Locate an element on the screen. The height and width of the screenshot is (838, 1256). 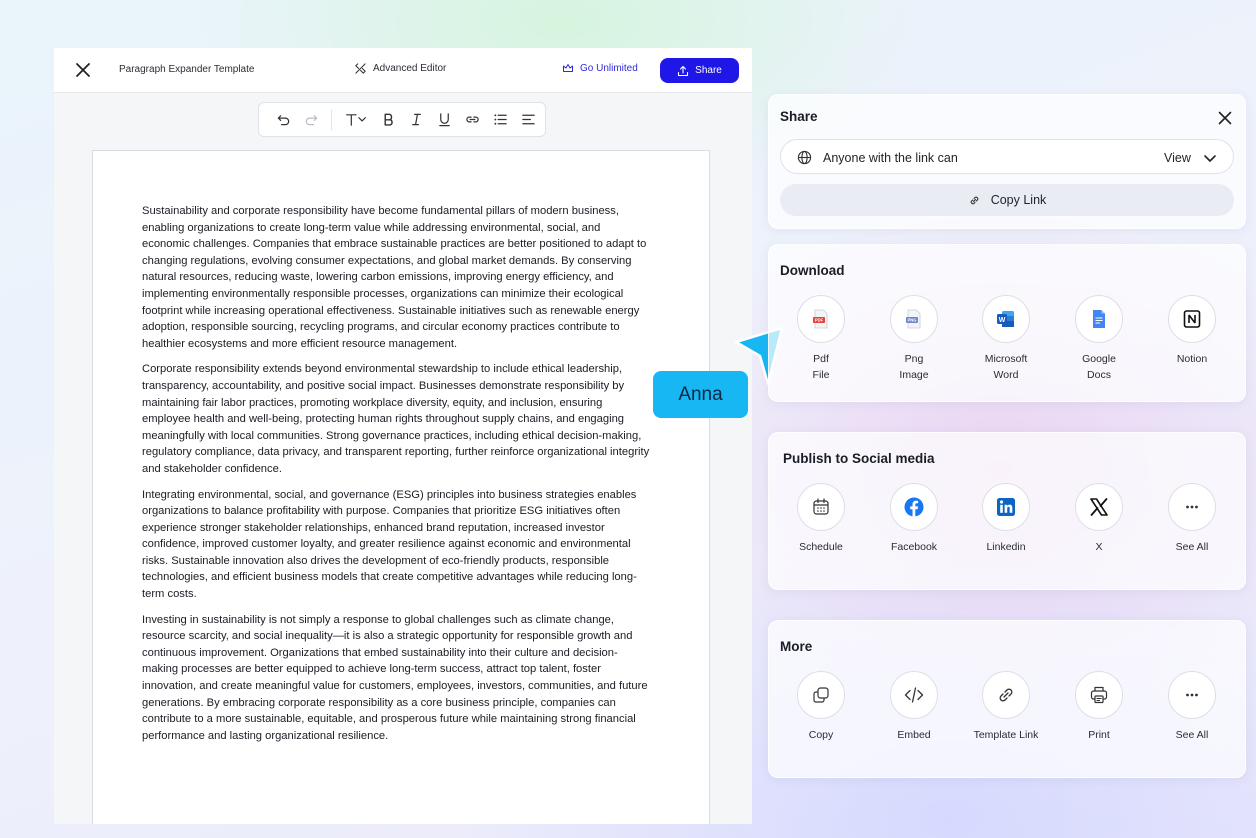
download-word-option: W Microsoft Word is located at coordinates (1006, 339).